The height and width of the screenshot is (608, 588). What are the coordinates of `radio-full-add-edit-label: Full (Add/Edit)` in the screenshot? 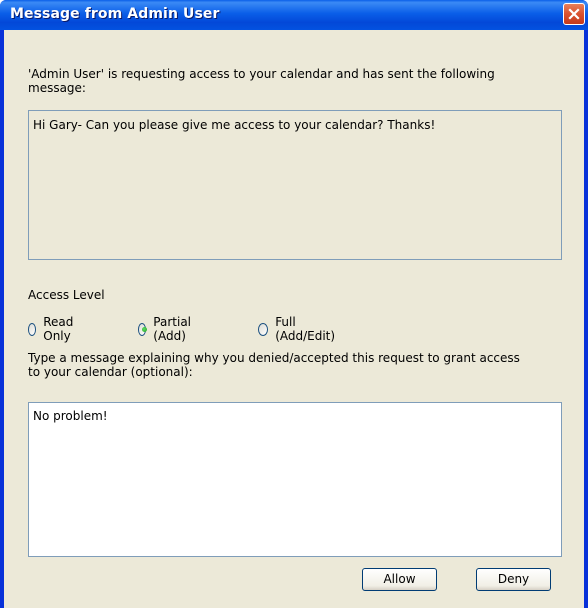 It's located at (305, 329).